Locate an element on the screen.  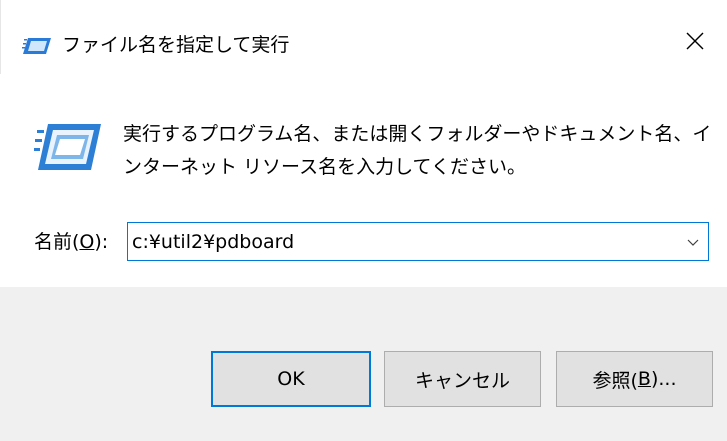
name-label: 名前(O): is located at coordinates (71, 242).